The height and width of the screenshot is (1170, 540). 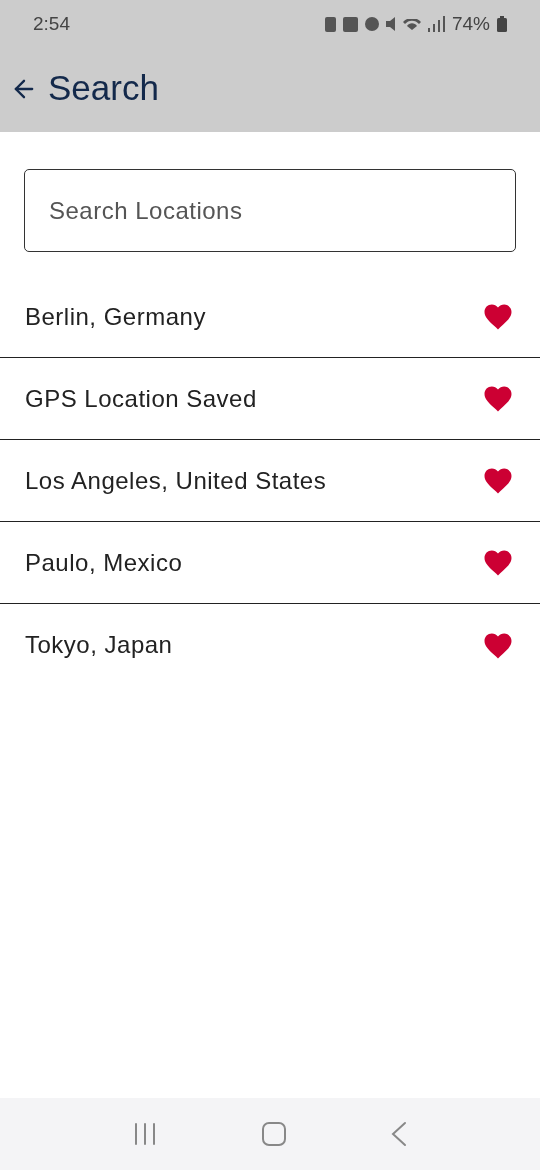 What do you see at coordinates (51, 23) in the screenshot?
I see `status-time: 2:54` at bounding box center [51, 23].